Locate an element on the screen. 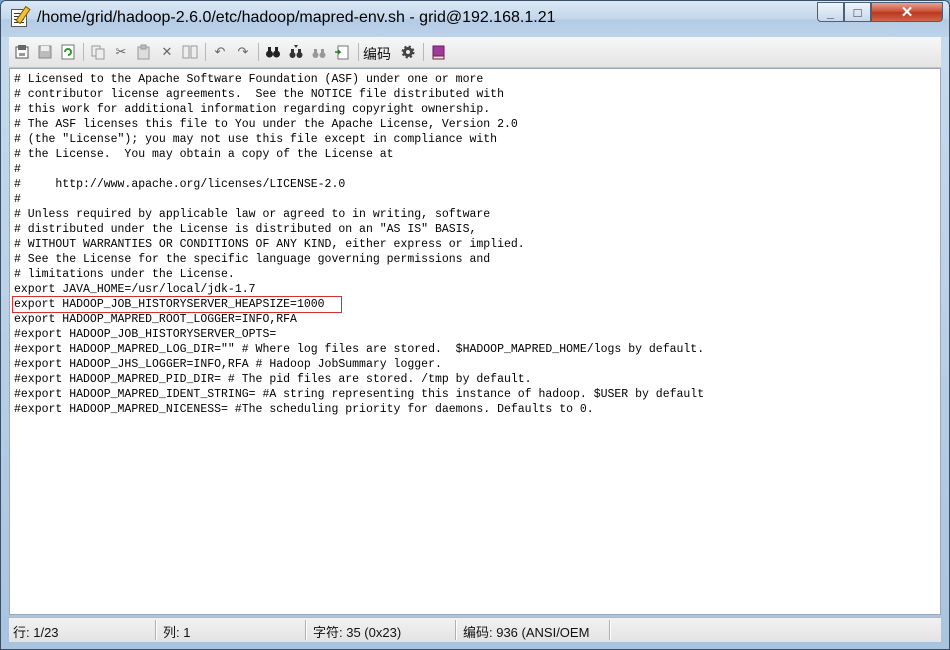  goto-line-icon is located at coordinates (342, 52).